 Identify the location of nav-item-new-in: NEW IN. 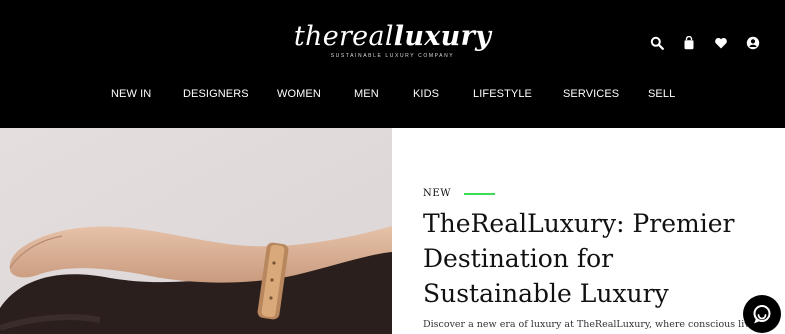
(131, 94).